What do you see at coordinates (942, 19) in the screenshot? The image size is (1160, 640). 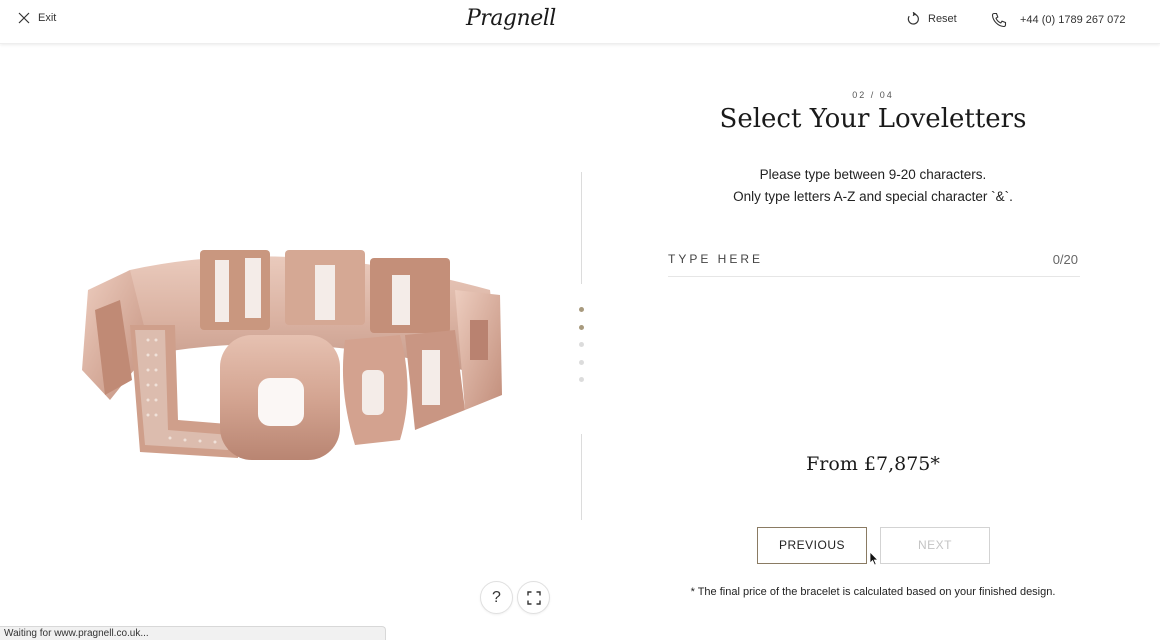 I see `reset-label: Reset` at bounding box center [942, 19].